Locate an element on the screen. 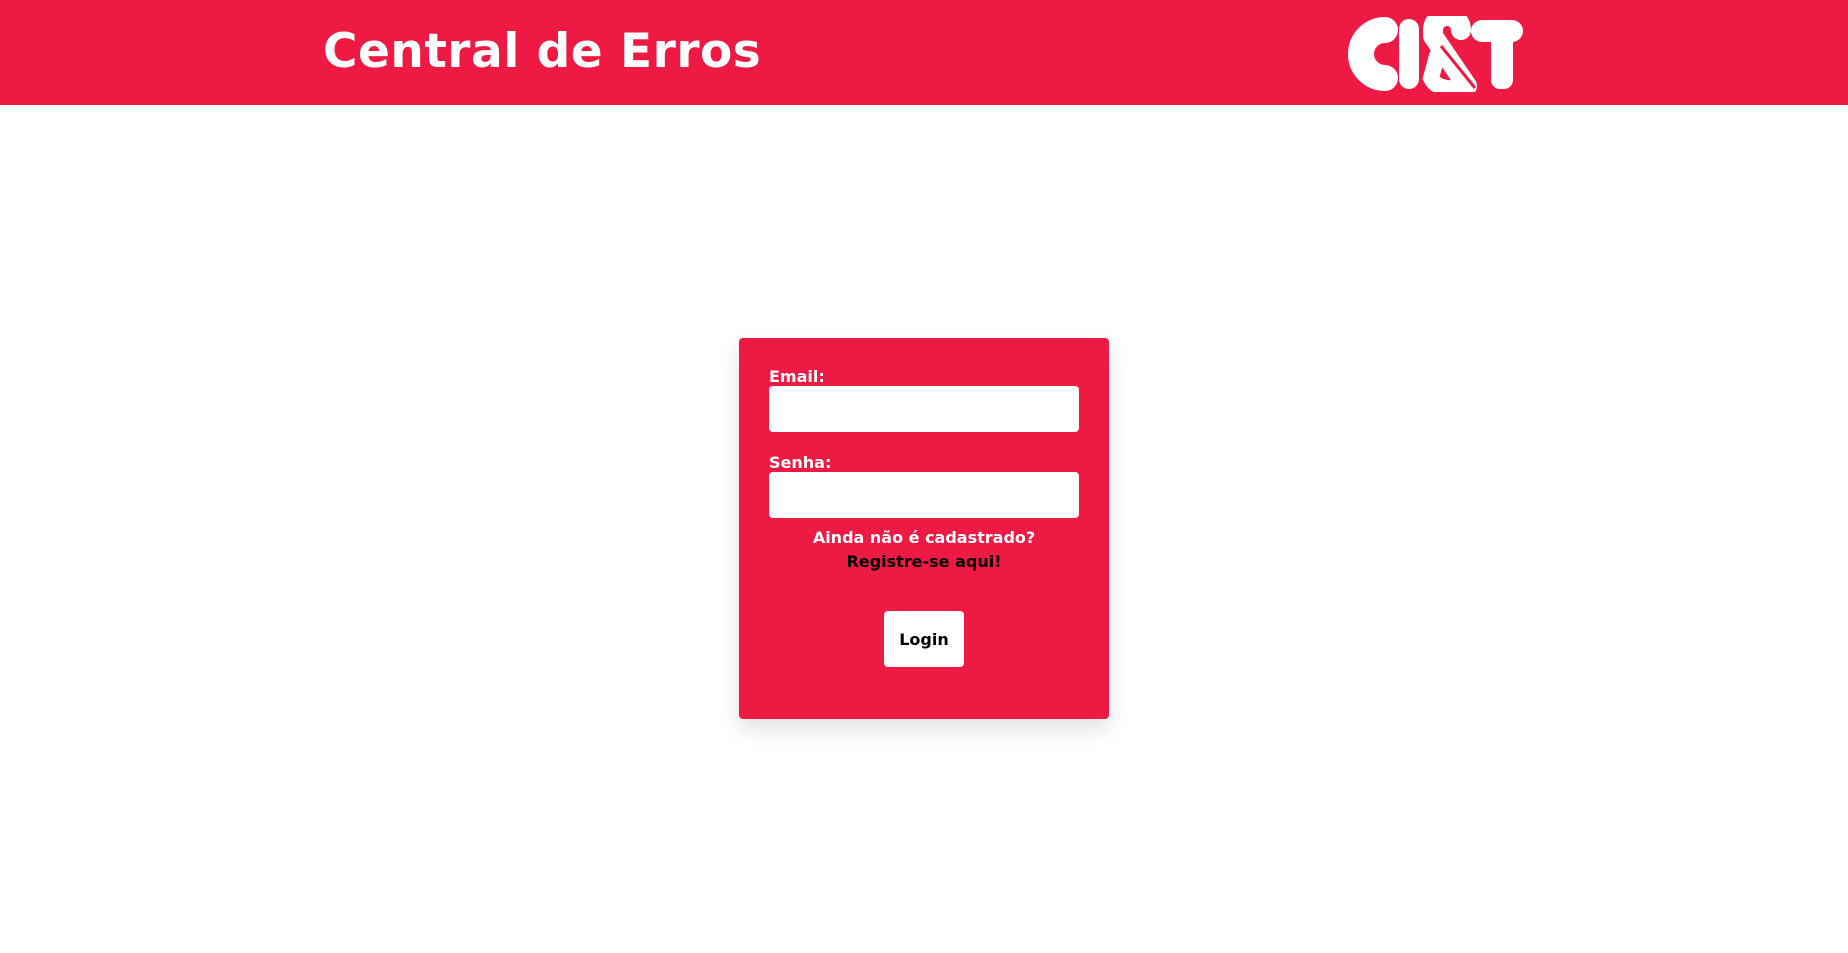  login-button: Login is located at coordinates (924, 639).